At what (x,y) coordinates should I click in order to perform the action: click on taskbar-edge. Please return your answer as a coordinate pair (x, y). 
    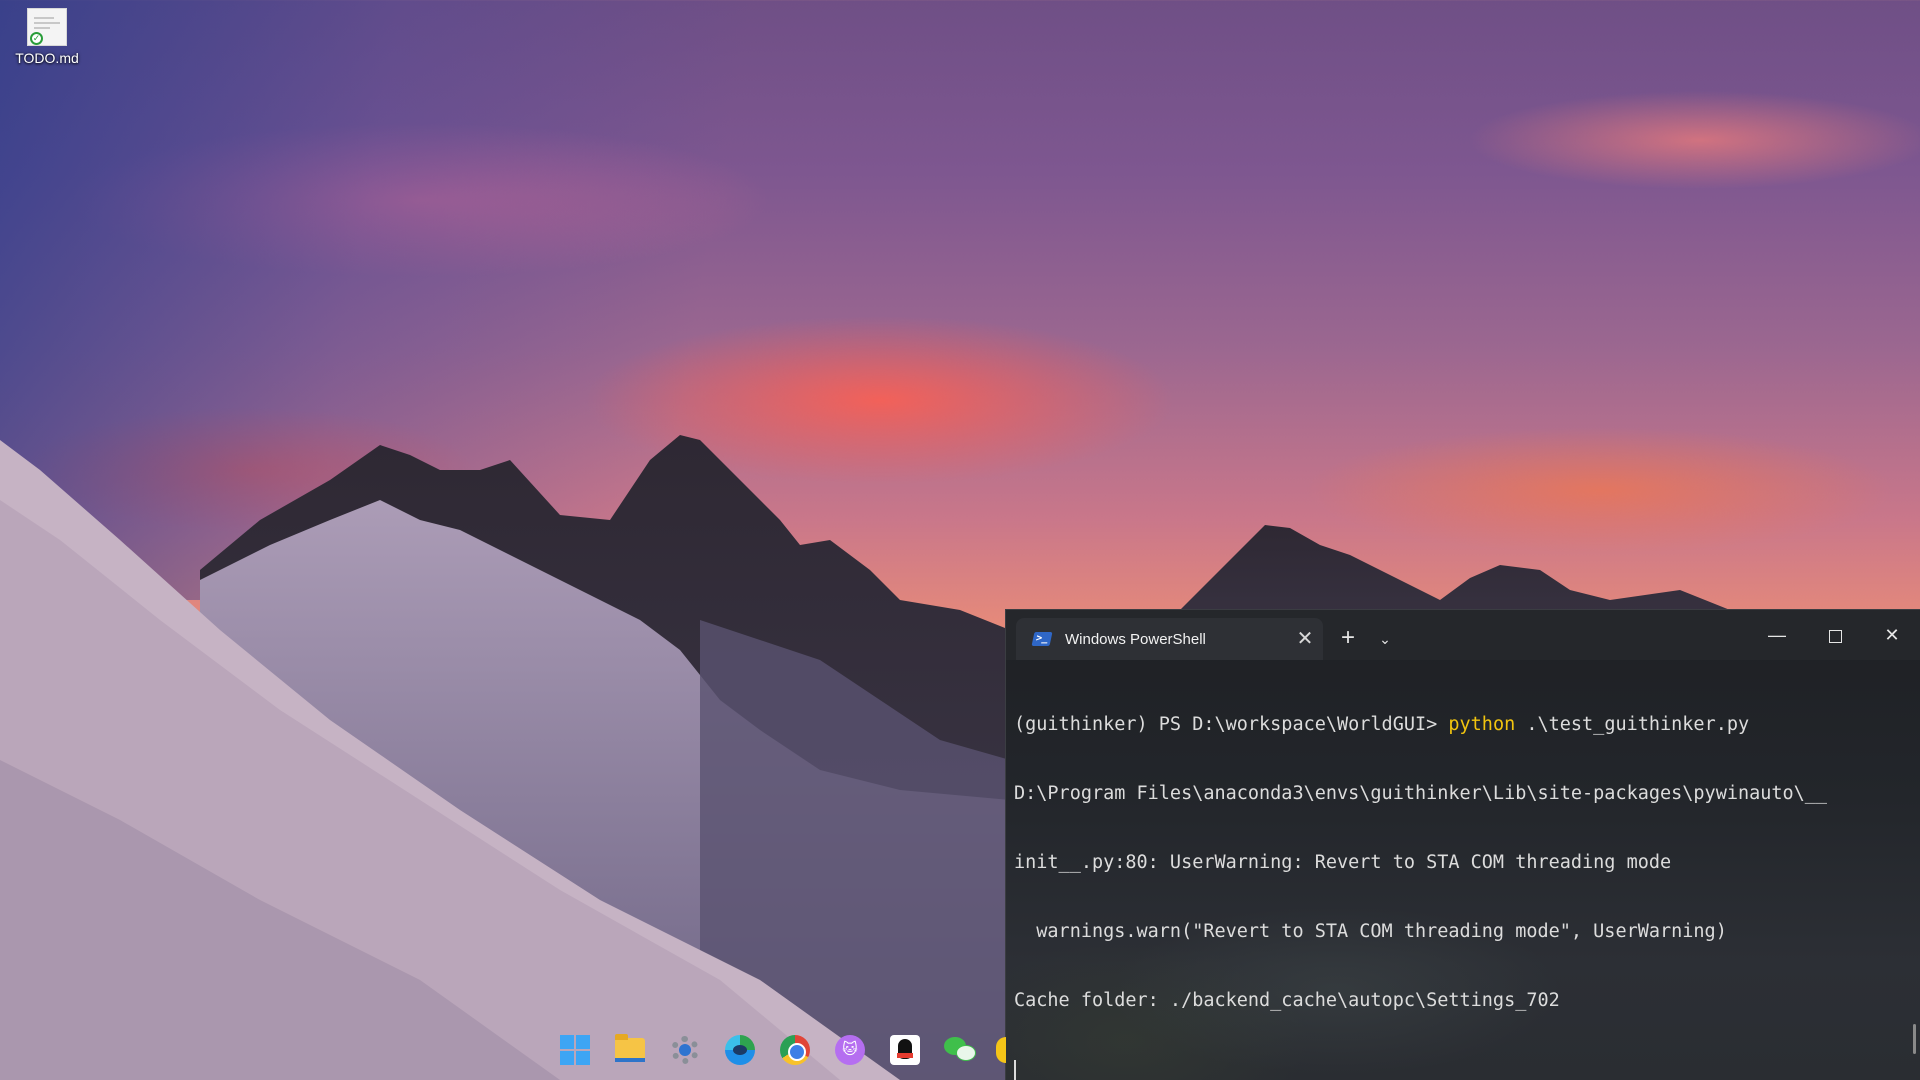
    Looking at the image, I should click on (740, 1050).